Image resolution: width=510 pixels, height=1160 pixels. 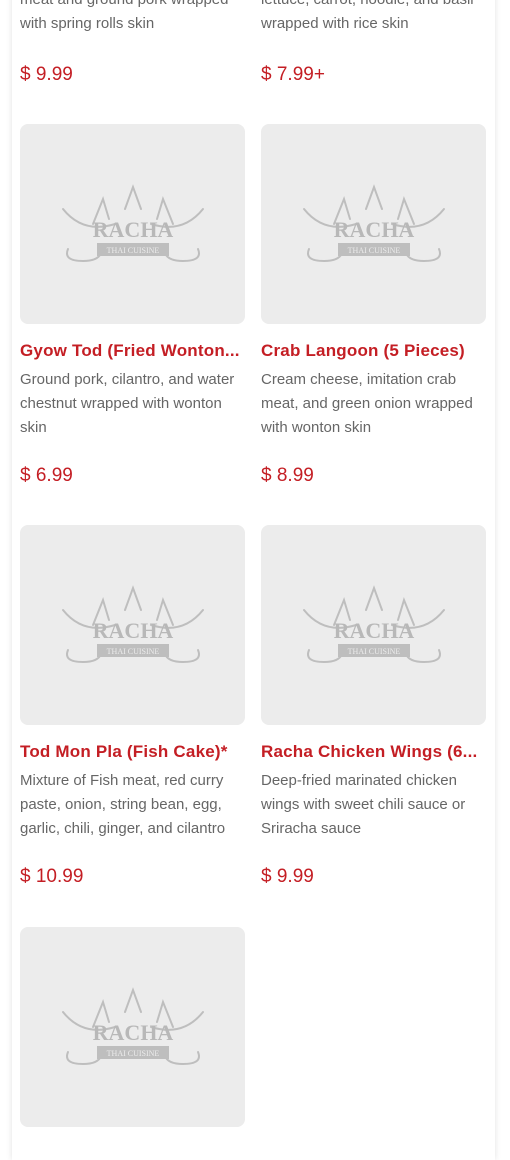 I want to click on menu-item-partial-bottom: RACHA THAI CUISINE, so click(x=133, y=1027).